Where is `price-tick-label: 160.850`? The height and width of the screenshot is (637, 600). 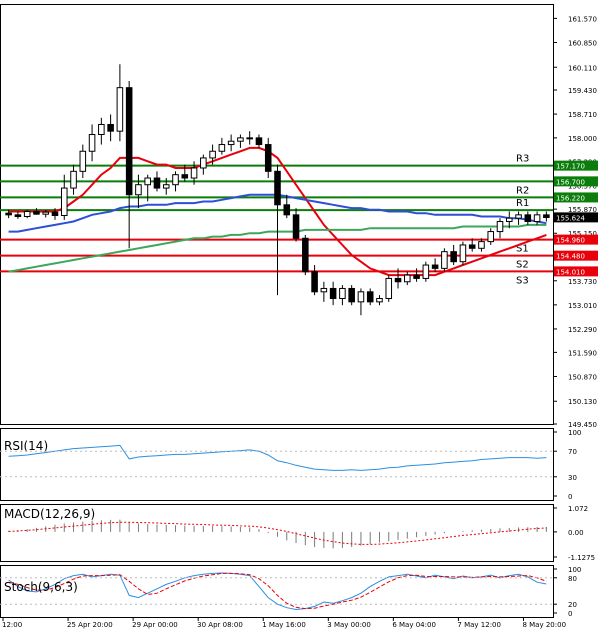
price-tick-label: 160.850 is located at coordinates (582, 43).